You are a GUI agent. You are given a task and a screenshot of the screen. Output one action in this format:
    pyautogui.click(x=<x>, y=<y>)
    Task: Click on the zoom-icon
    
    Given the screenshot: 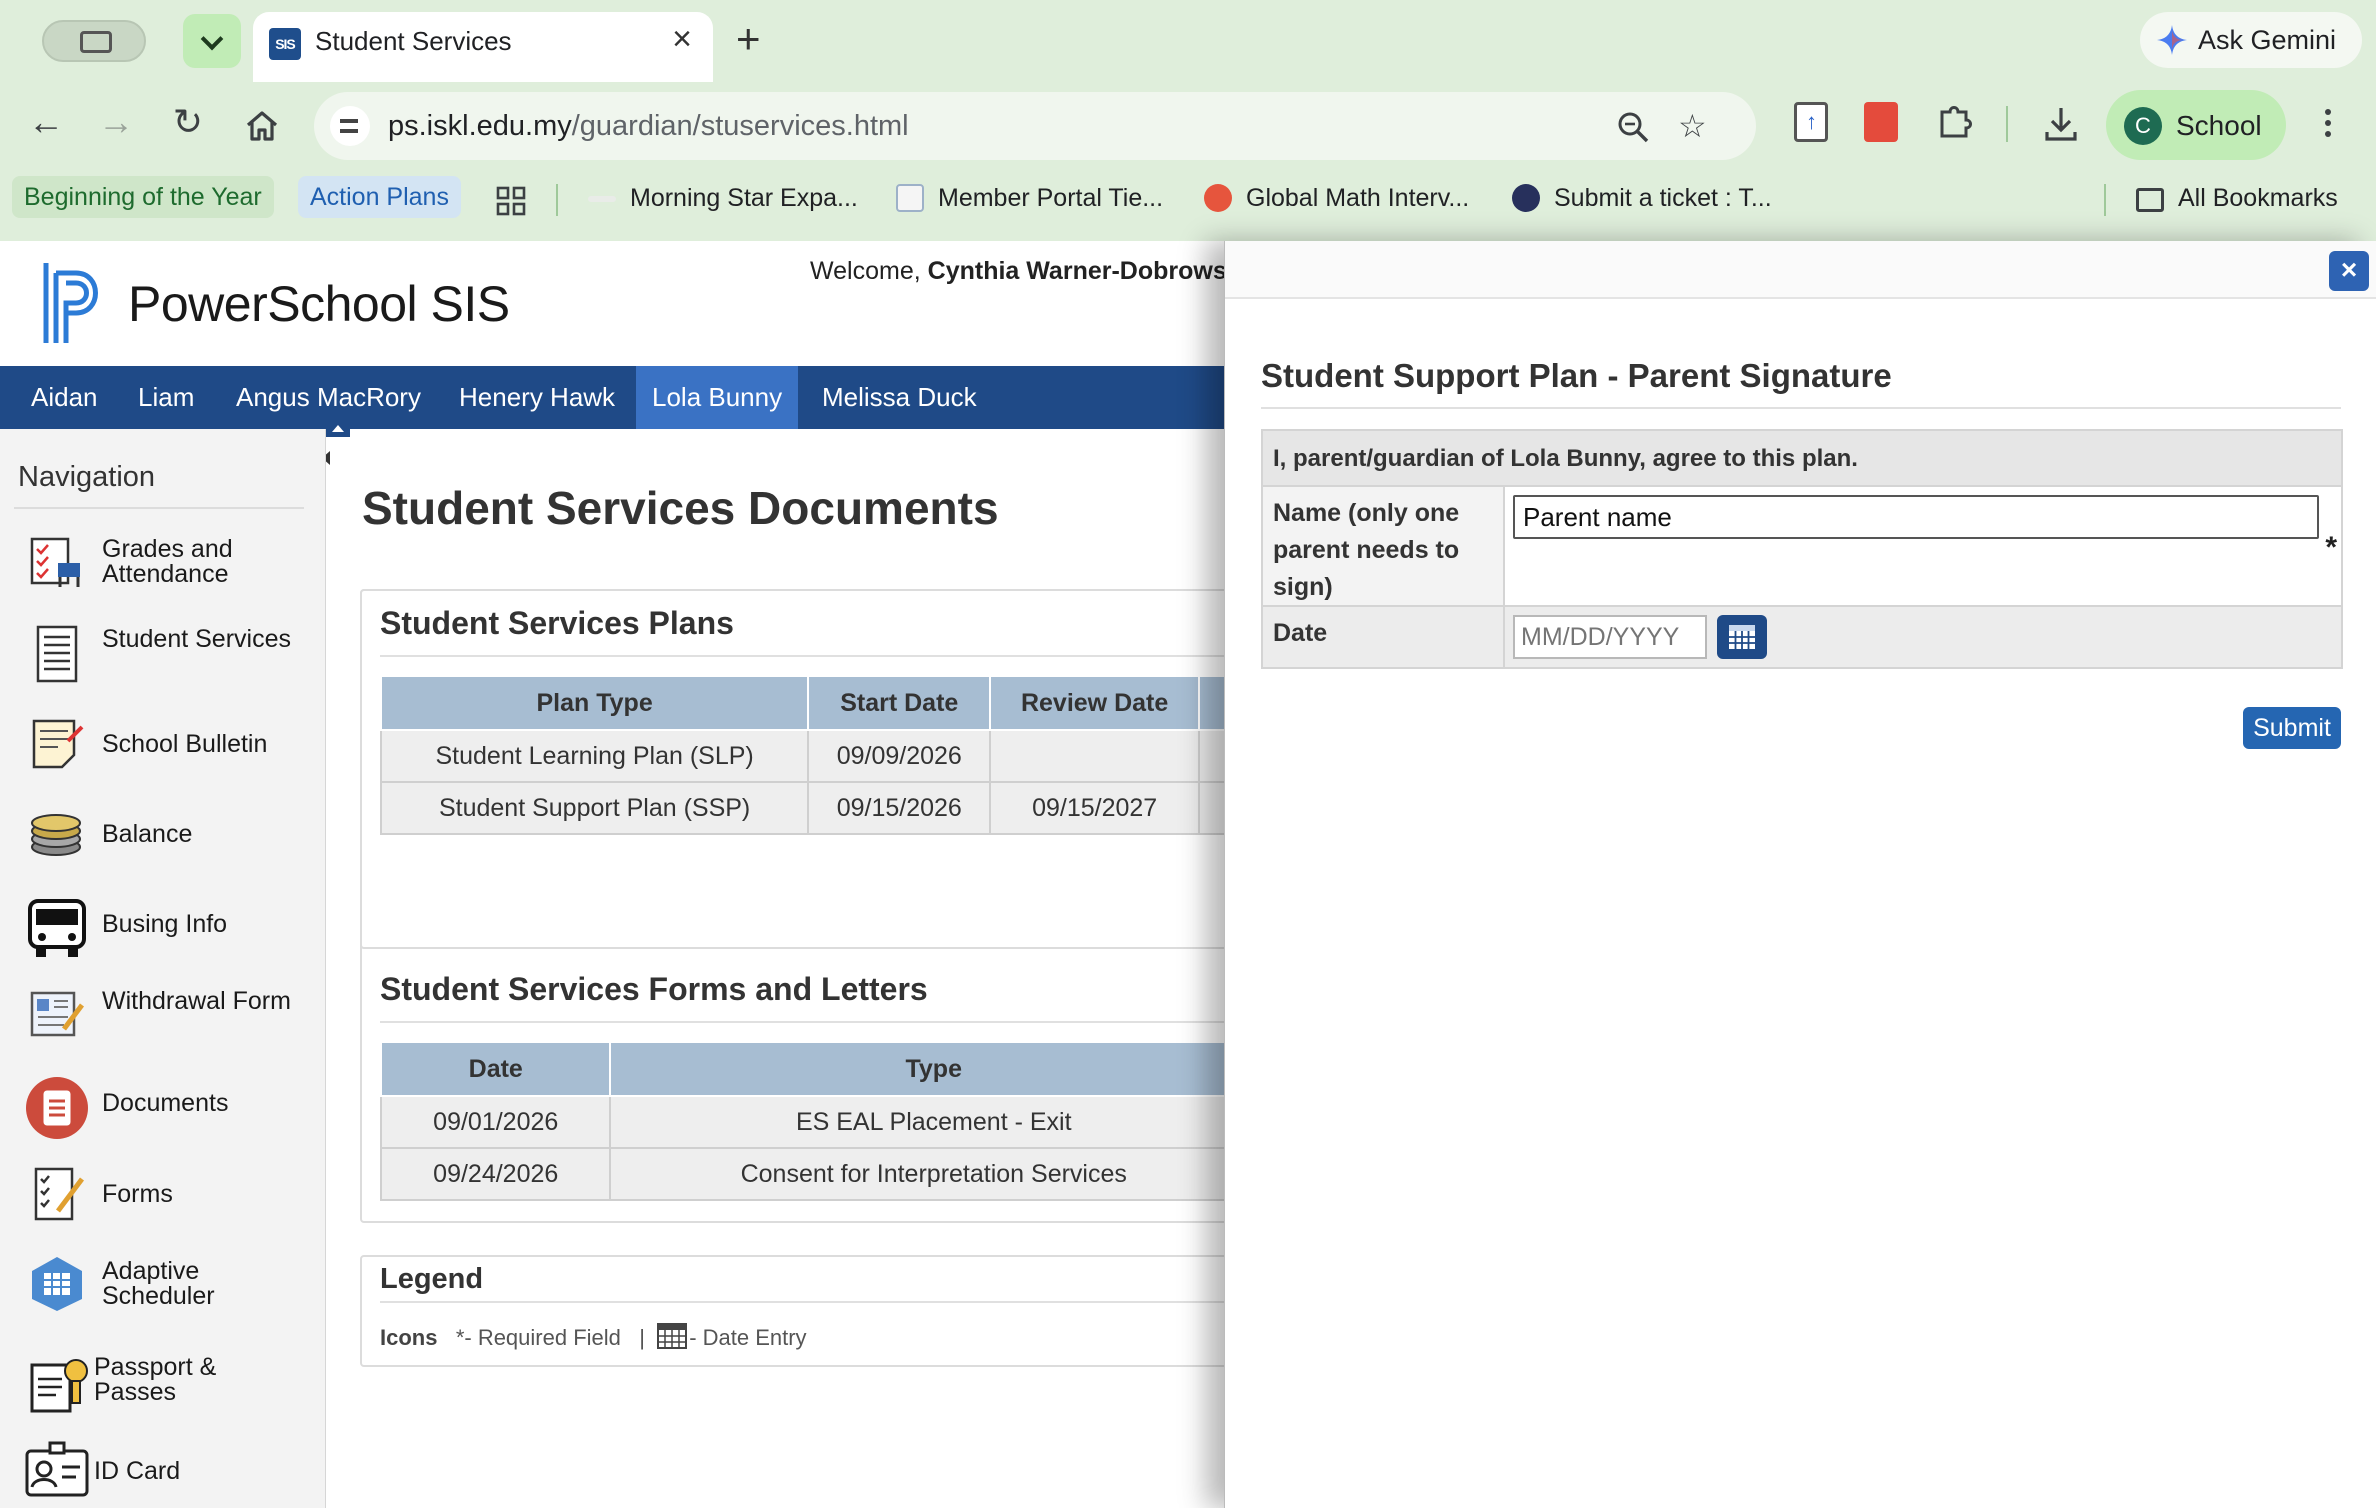 What is the action you would take?
    pyautogui.click(x=1633, y=127)
    